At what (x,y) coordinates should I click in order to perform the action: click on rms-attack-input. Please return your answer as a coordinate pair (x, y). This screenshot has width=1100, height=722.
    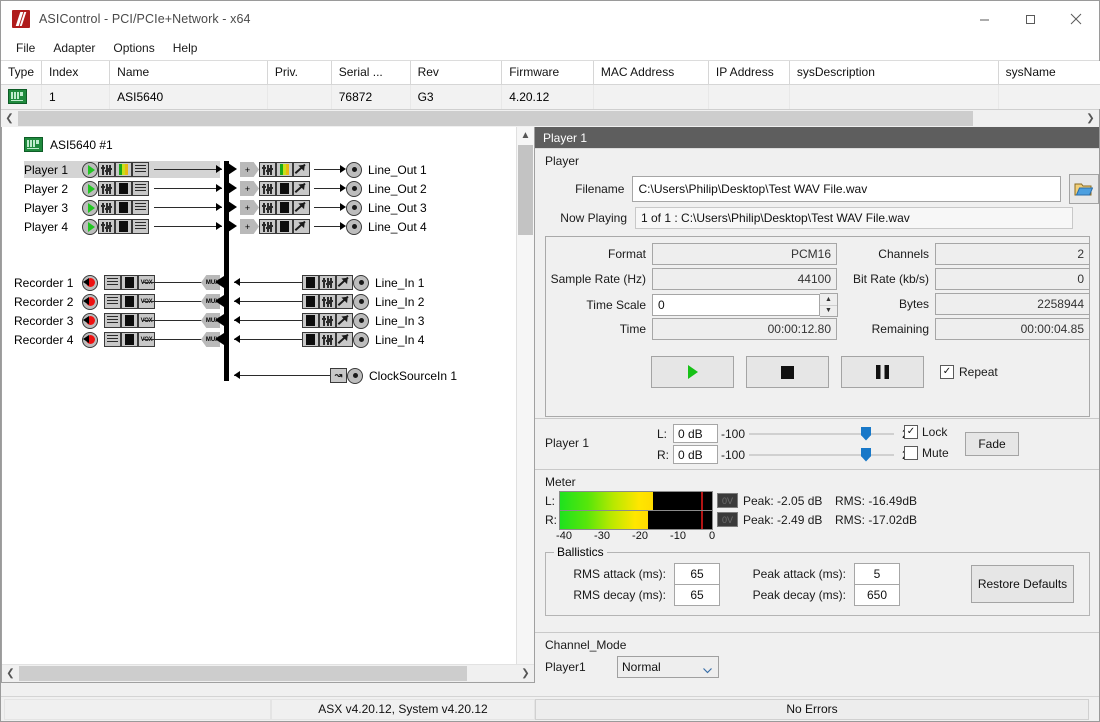
    Looking at the image, I should click on (697, 574).